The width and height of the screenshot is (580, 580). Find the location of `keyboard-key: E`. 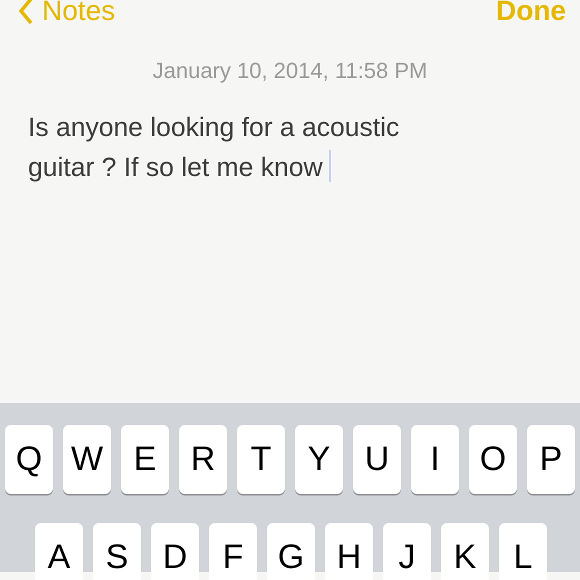

keyboard-key: E is located at coordinates (145, 459).